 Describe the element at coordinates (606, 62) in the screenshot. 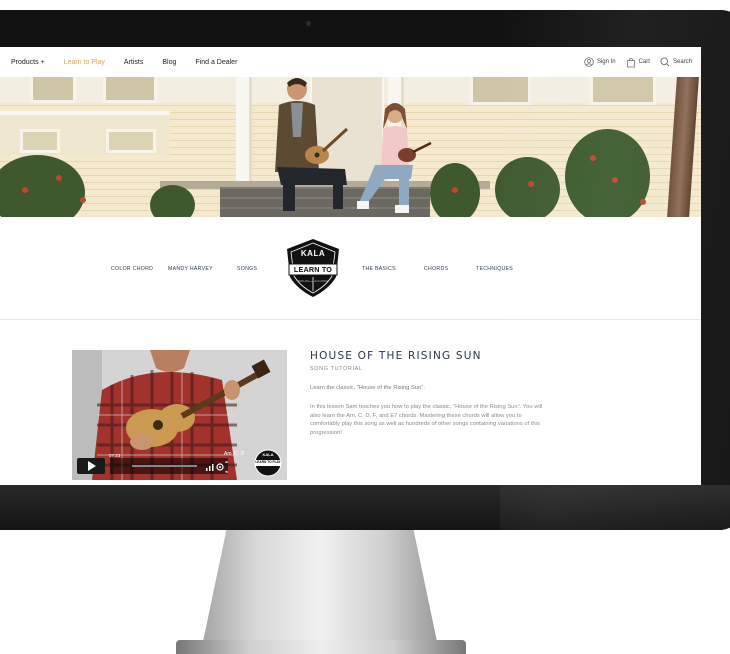

I see `sign-in-label: Sign In` at that location.